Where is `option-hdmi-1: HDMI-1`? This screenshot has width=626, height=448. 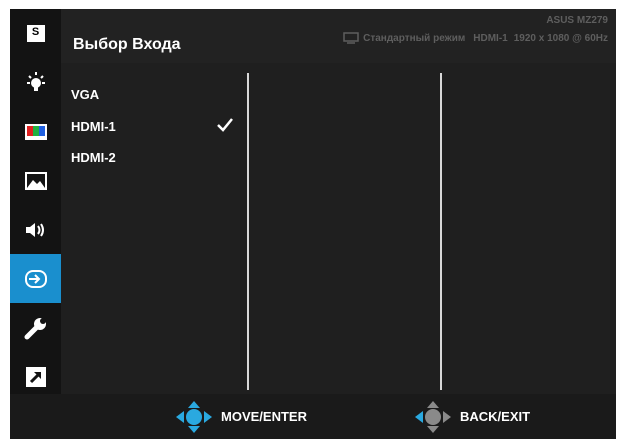
option-hdmi-1: HDMI-1 is located at coordinates (93, 126).